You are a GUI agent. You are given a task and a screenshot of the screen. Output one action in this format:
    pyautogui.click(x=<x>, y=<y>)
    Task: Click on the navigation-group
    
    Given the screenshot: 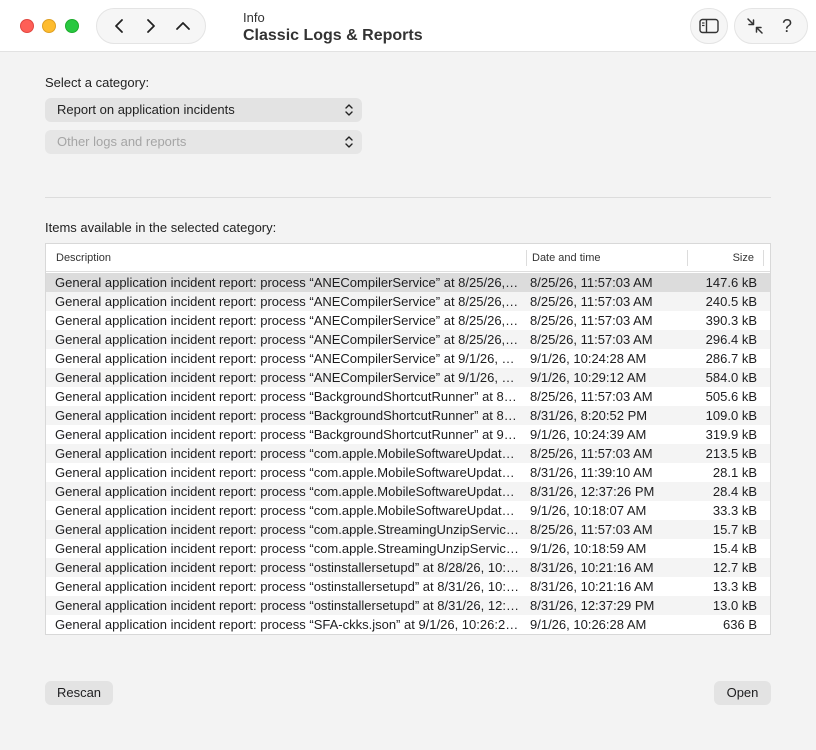 What is the action you would take?
    pyautogui.click(x=151, y=26)
    